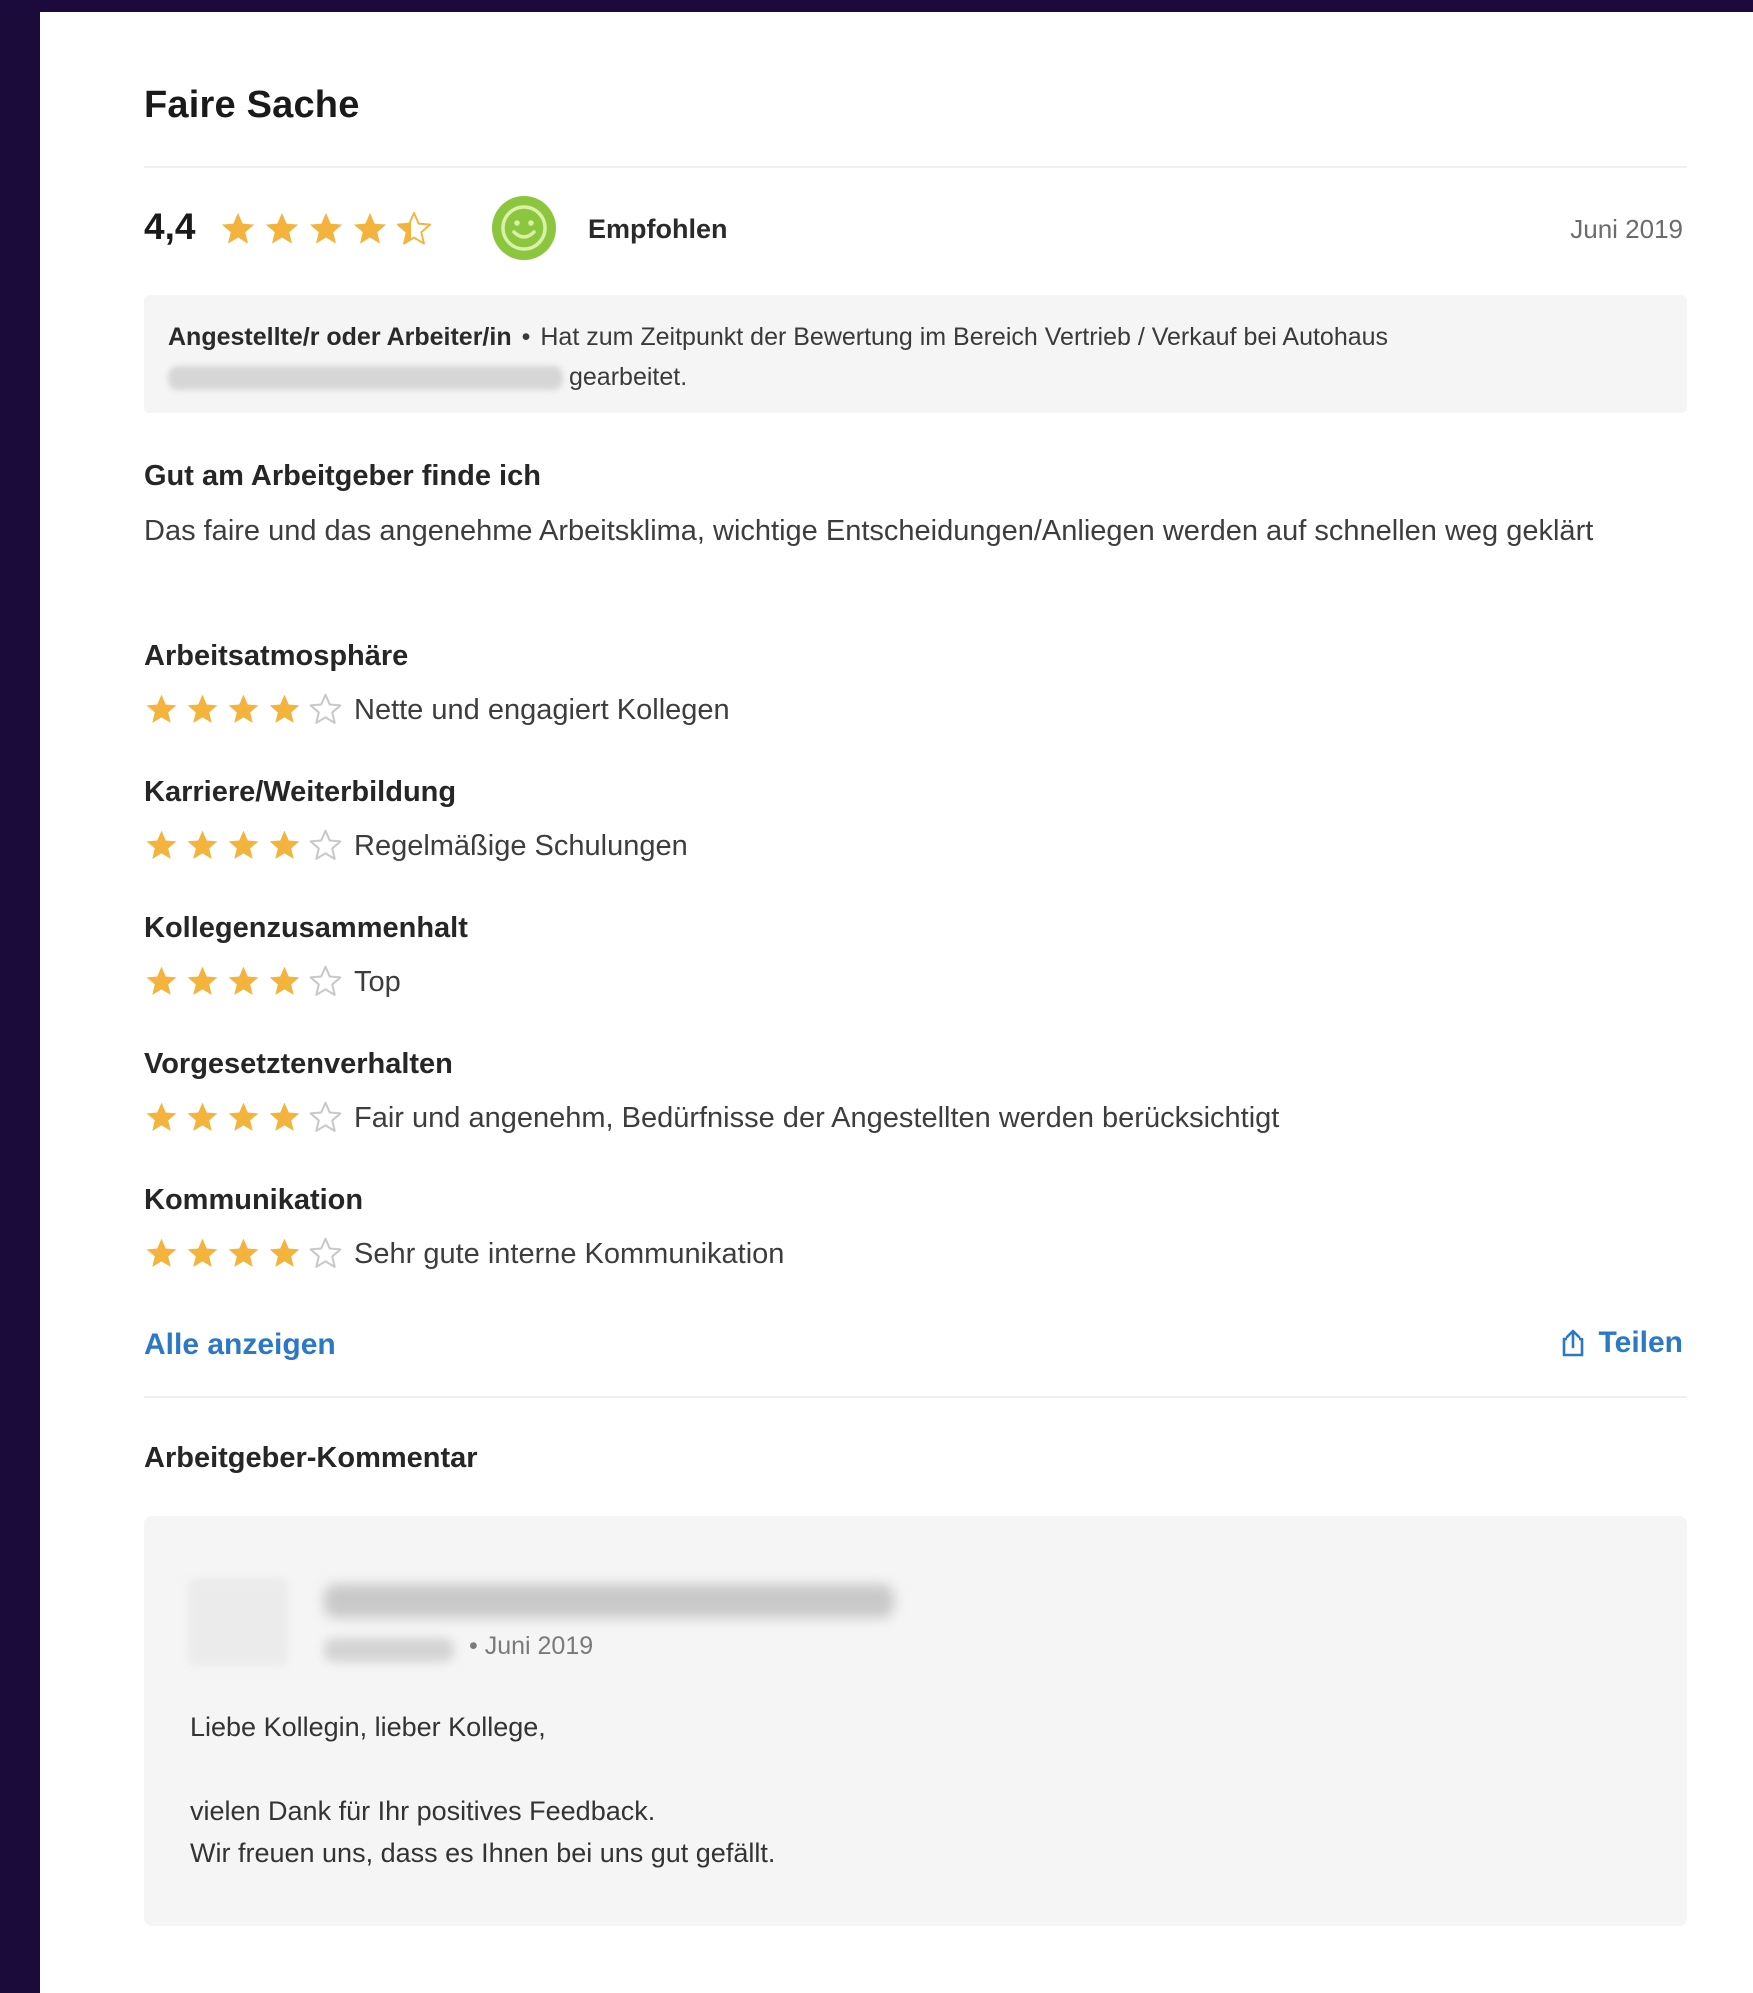  I want to click on category-title: Kommunikation, so click(254, 1200).